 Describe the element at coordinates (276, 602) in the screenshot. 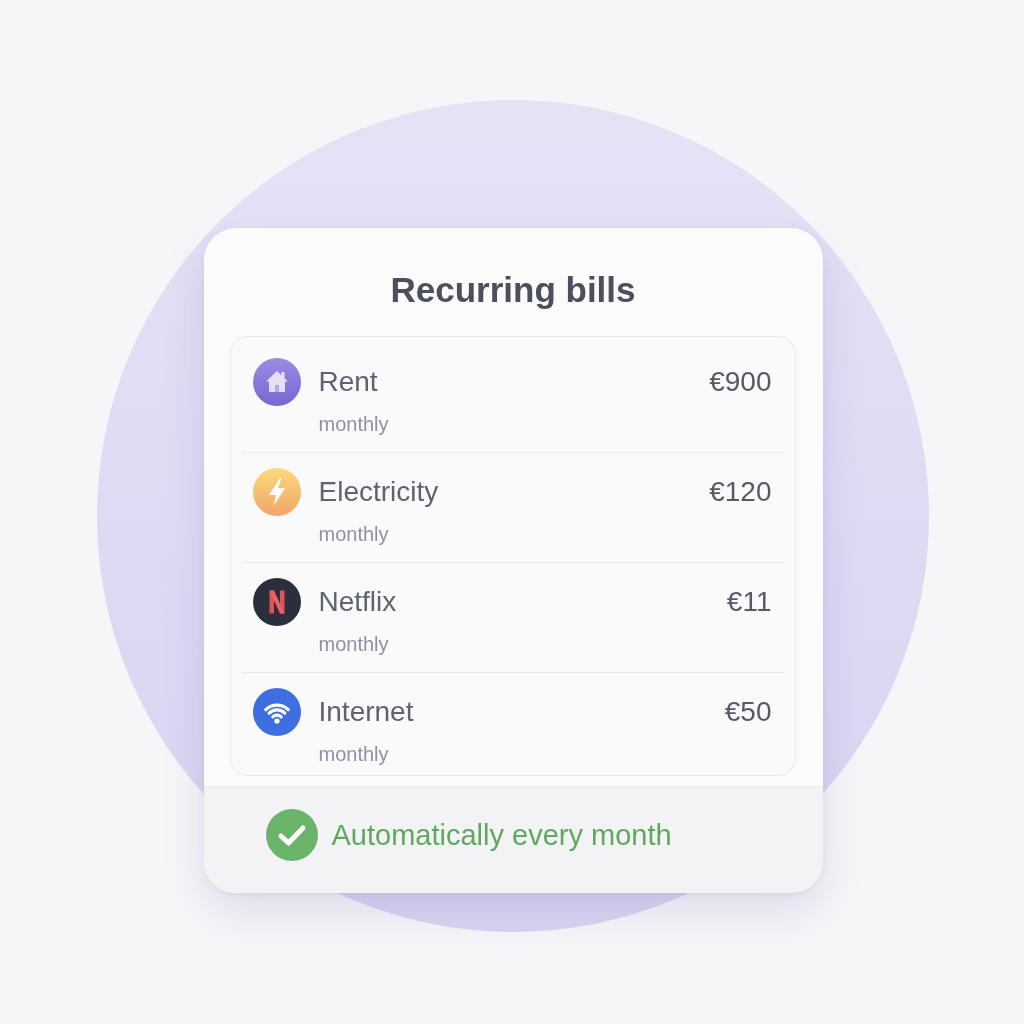

I see `n-logo-icon` at that location.